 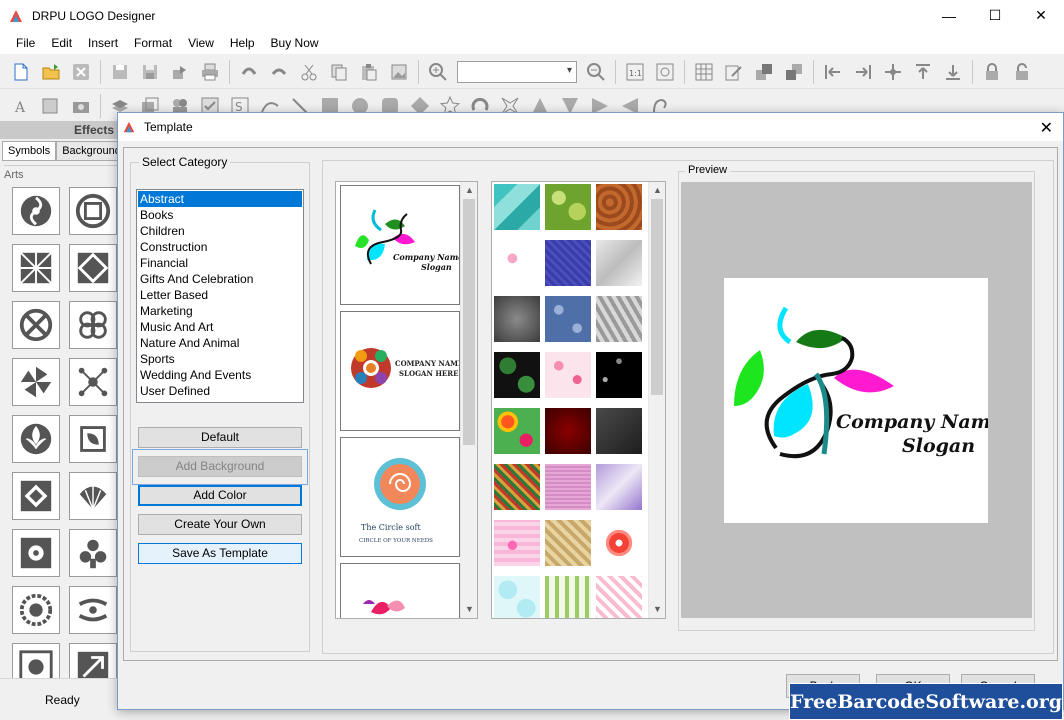 What do you see at coordinates (29, 151) in the screenshot?
I see `tab-symbols: Symbols` at bounding box center [29, 151].